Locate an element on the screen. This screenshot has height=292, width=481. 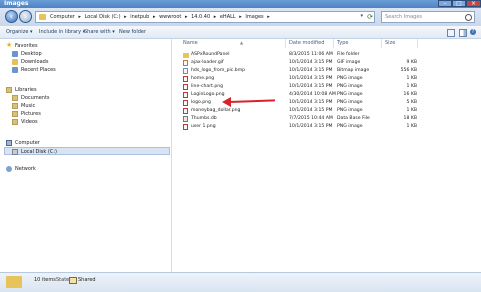
back-button: ‹ is located at coordinates (11, 16).